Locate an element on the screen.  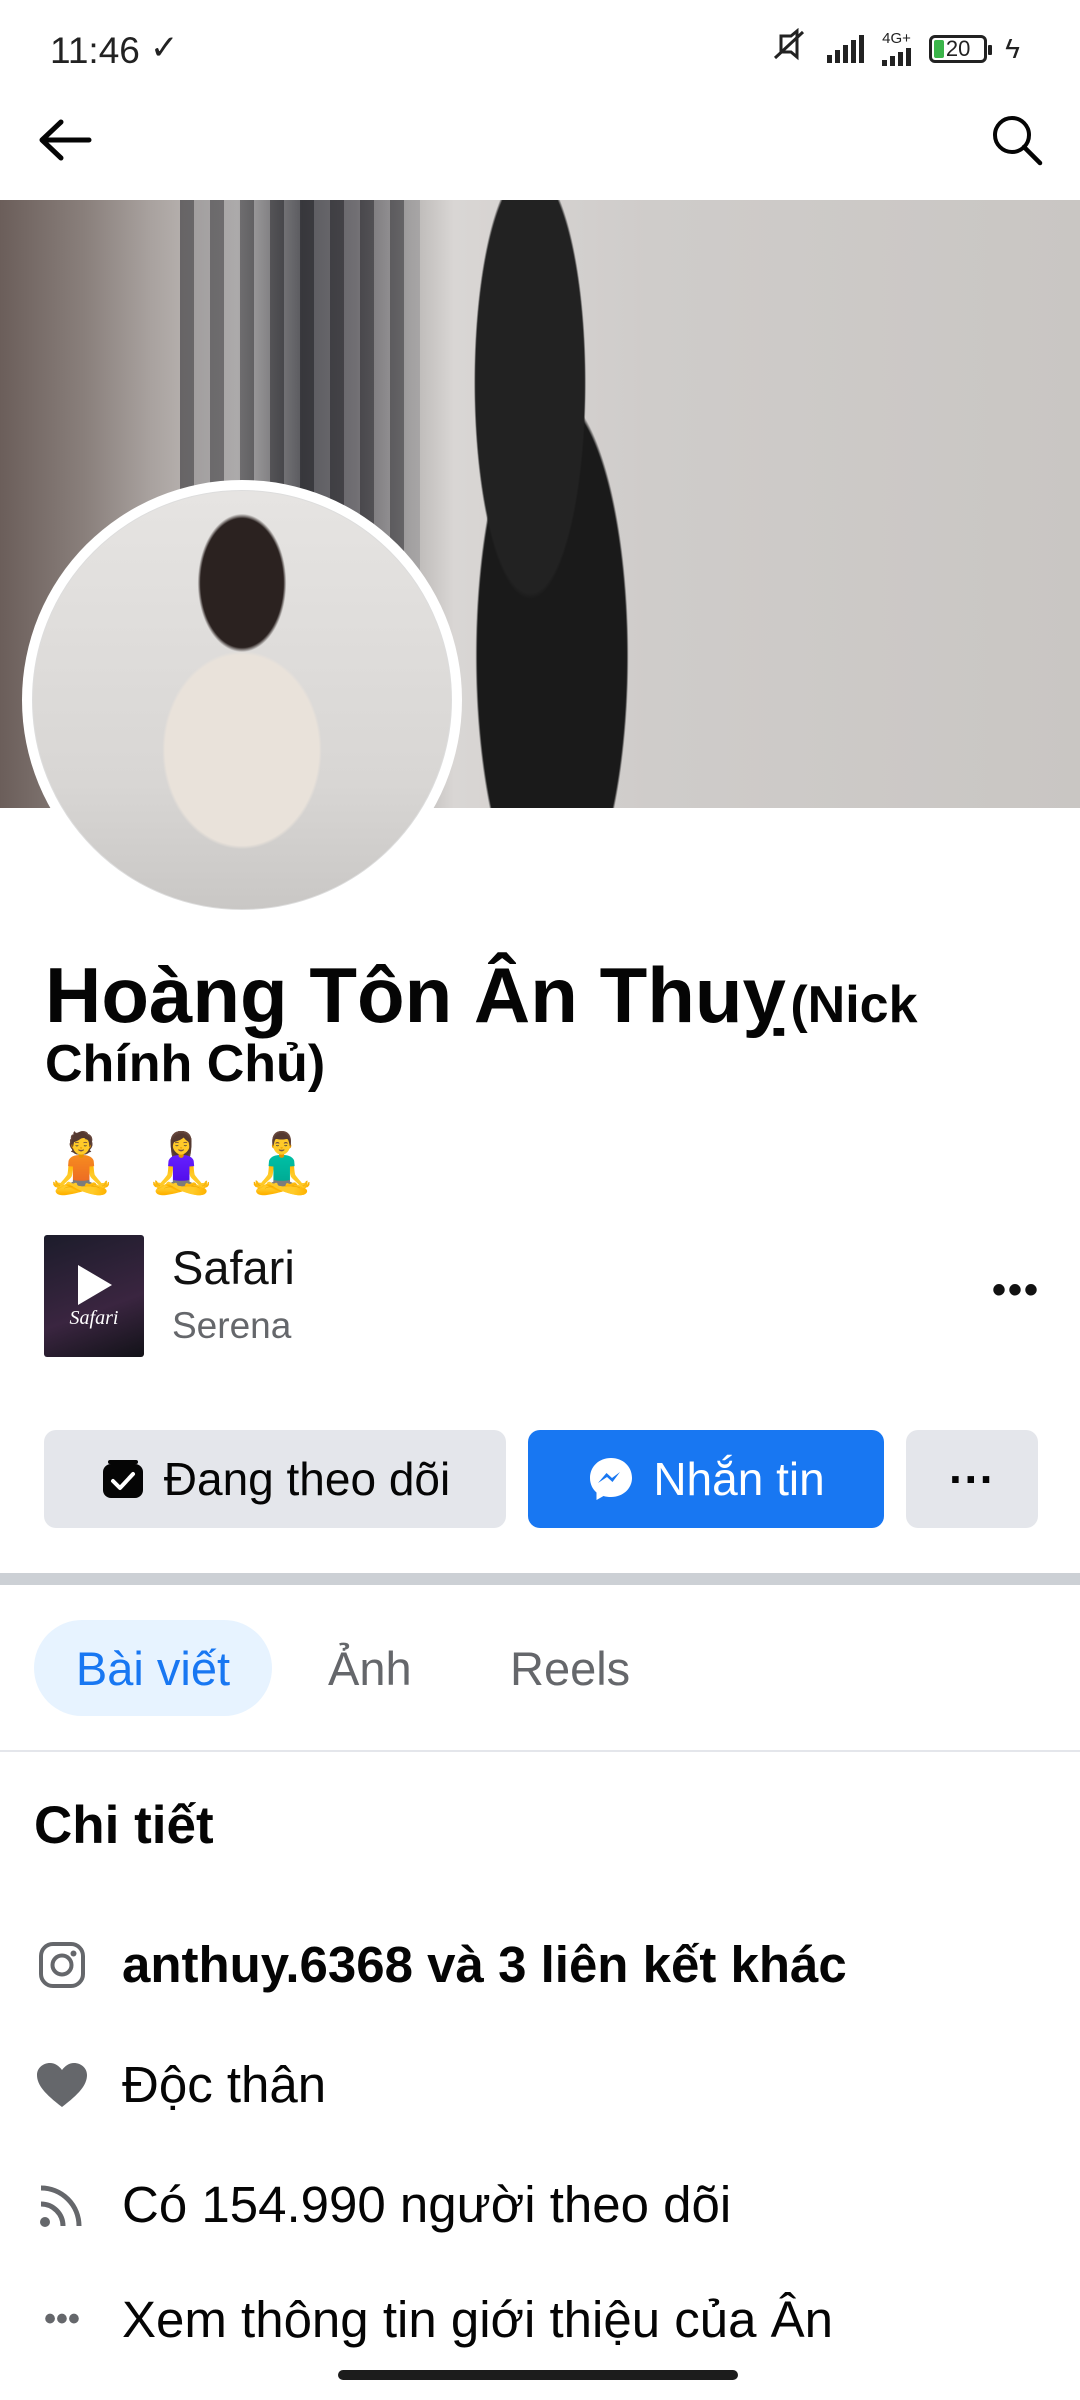
detail-row-about: ••• Xem thông tin giới thiệu của Ân is located at coordinates (433, 2319).